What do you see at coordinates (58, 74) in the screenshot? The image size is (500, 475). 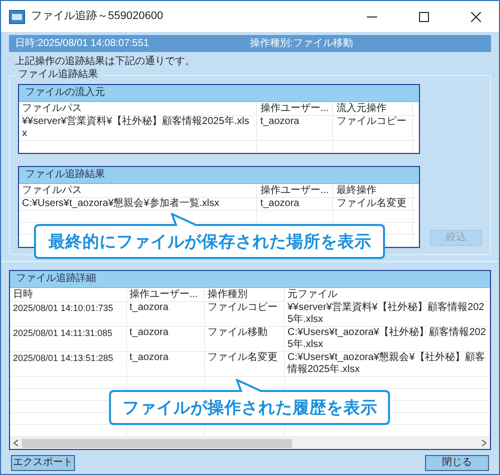 I see `group-title: ファイル追跡結果` at bounding box center [58, 74].